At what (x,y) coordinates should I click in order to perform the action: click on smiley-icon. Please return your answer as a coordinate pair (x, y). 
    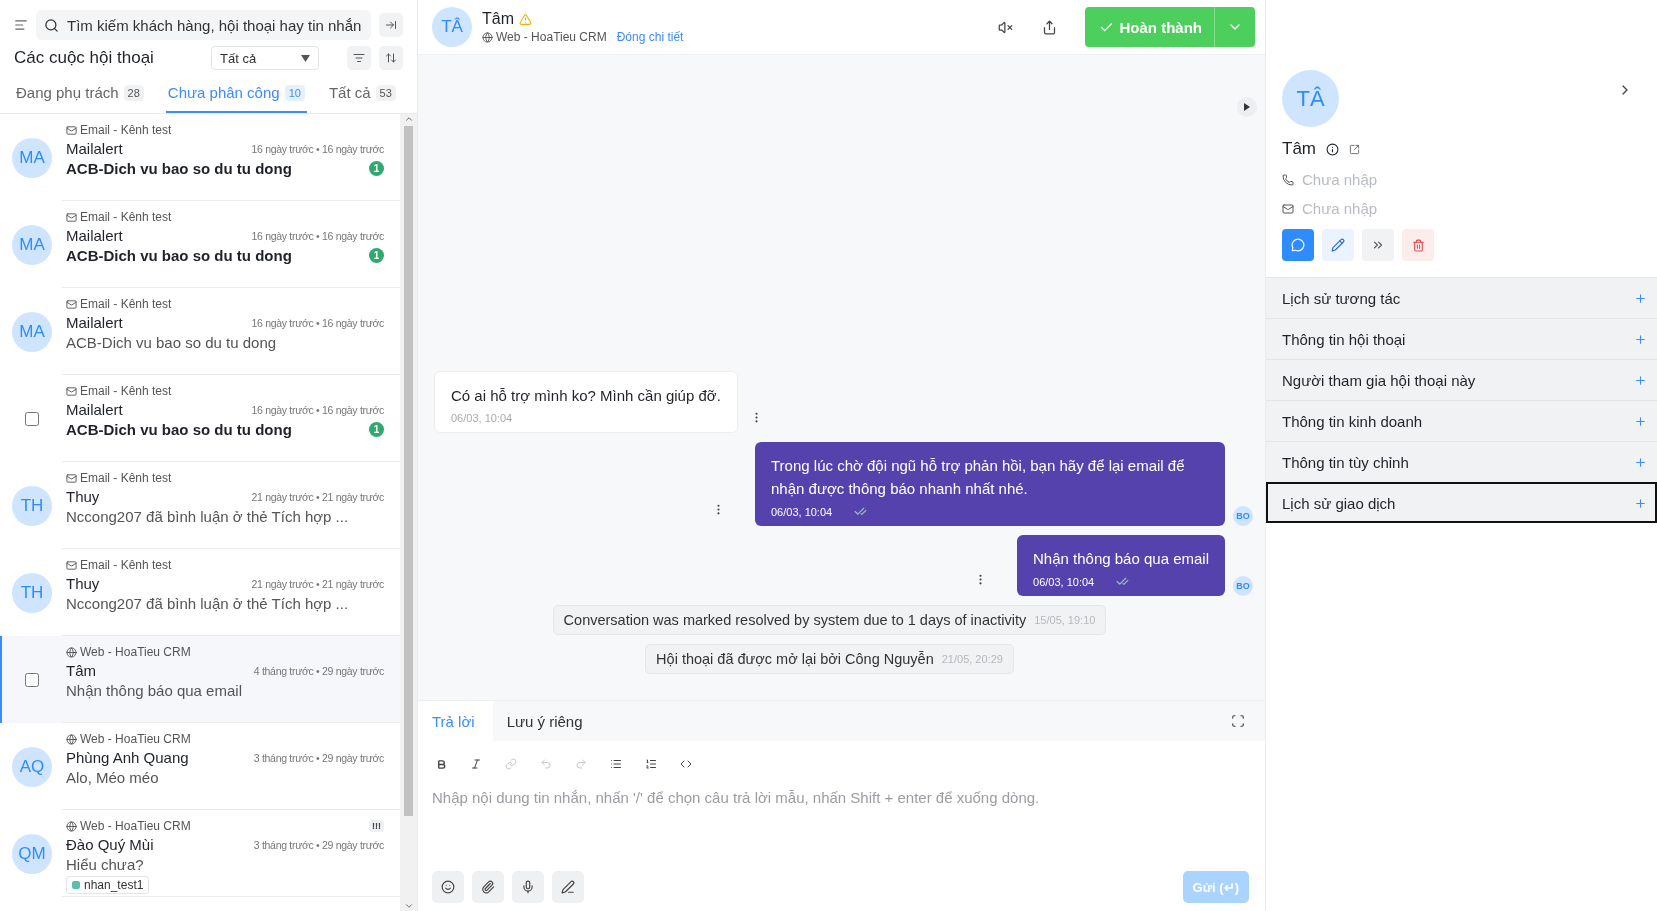
    Looking at the image, I should click on (448, 887).